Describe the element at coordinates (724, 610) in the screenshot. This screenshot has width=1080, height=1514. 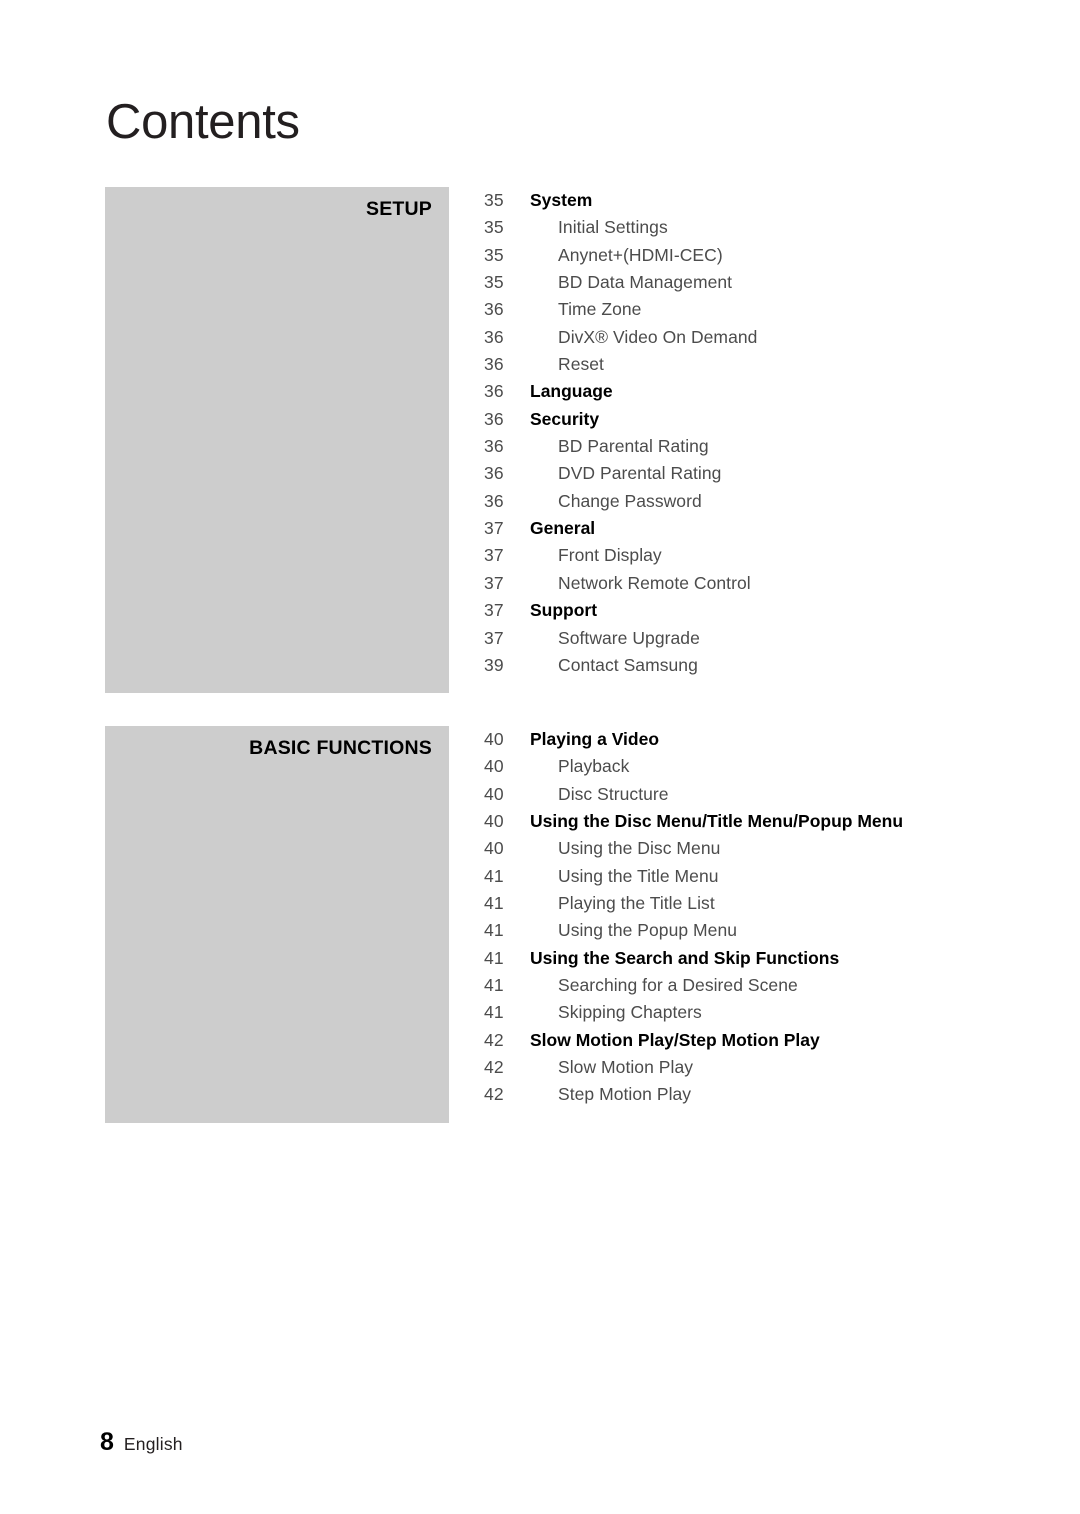
I see `toc-entry: 37 Support` at that location.